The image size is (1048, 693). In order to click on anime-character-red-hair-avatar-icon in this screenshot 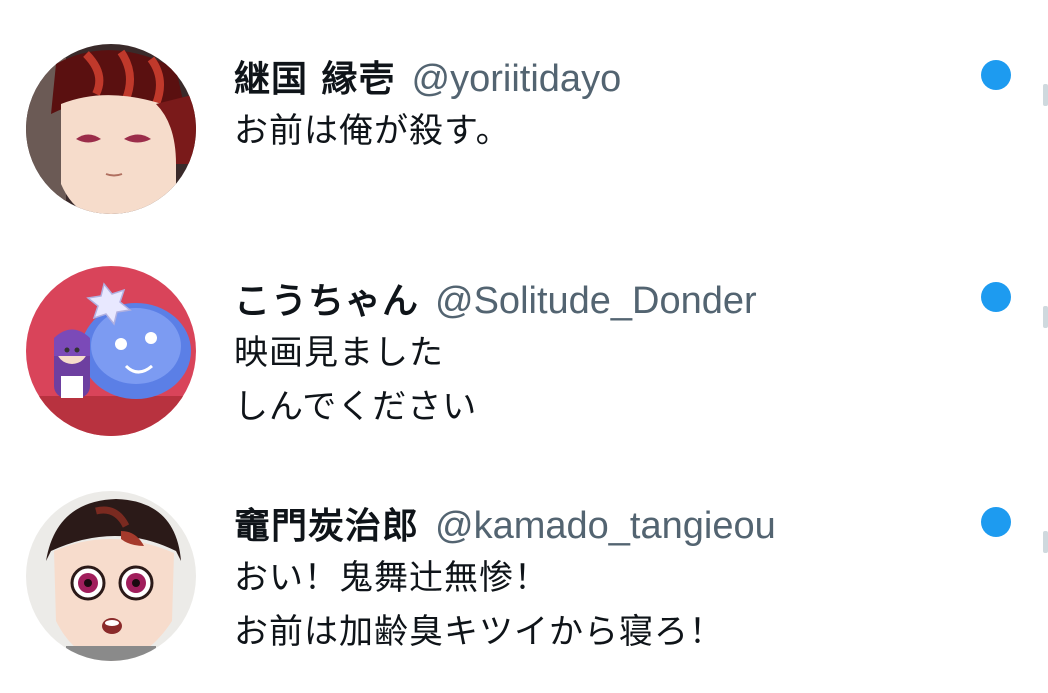, I will do `click(111, 129)`.